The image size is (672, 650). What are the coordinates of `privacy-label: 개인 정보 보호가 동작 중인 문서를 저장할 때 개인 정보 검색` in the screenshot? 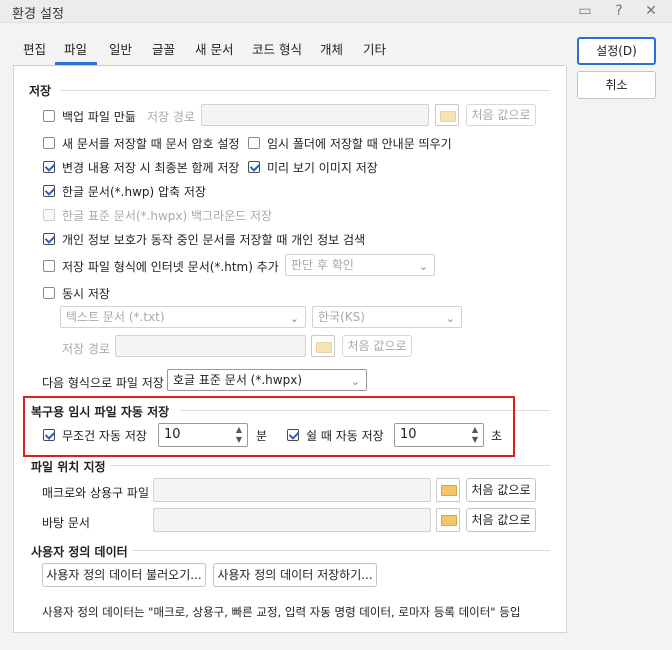 It's located at (214, 240).